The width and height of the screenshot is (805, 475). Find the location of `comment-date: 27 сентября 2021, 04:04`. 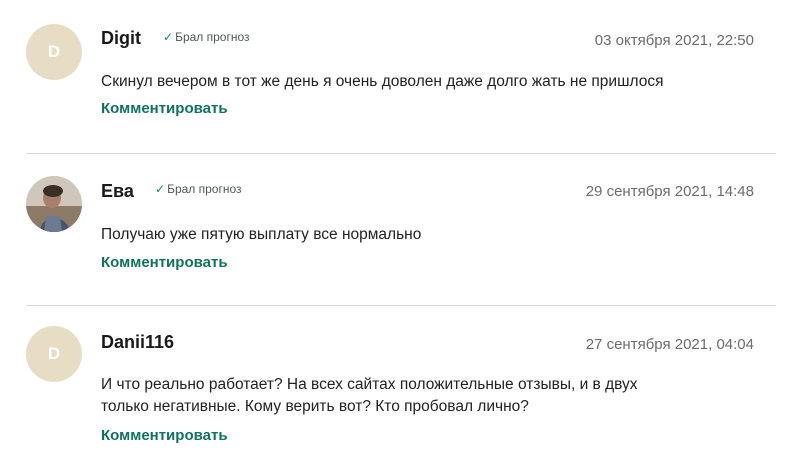

comment-date: 27 сентября 2021, 04:04 is located at coordinates (669, 344).